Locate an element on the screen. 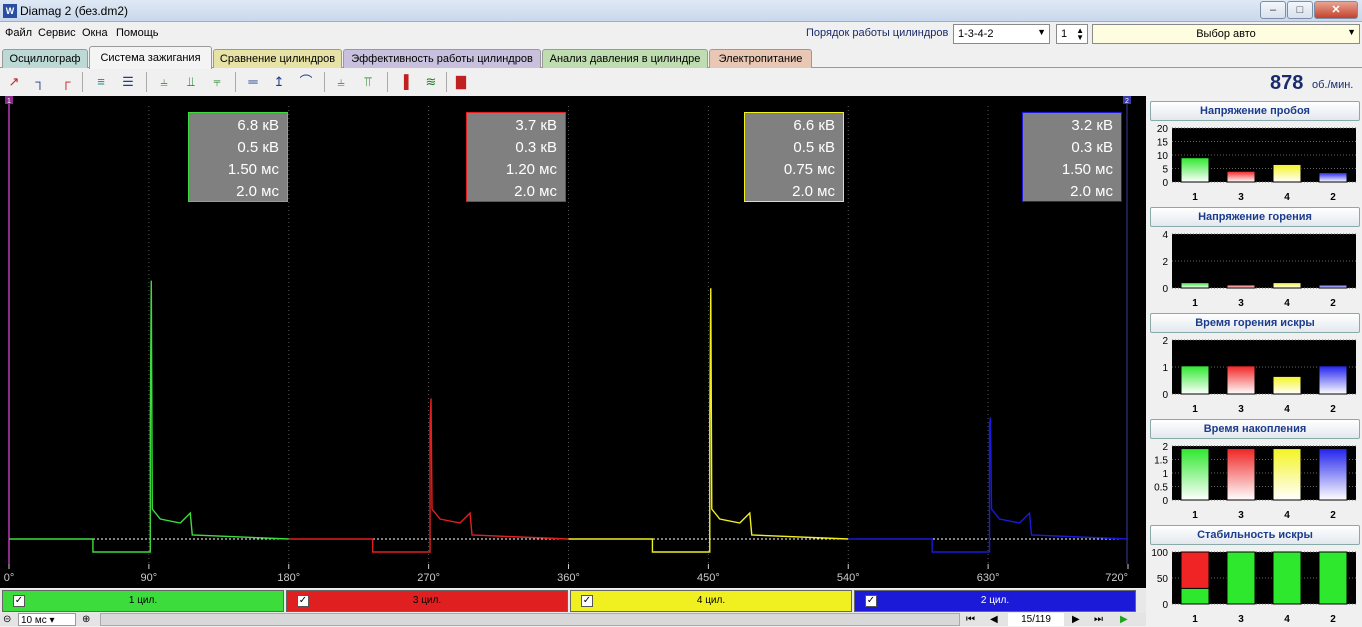  status-bar: ⊝ 10 мс ▾ ⊕ ⏮ ◀ 15/119 ▶ ⏭ ▶ is located at coordinates (573, 619).